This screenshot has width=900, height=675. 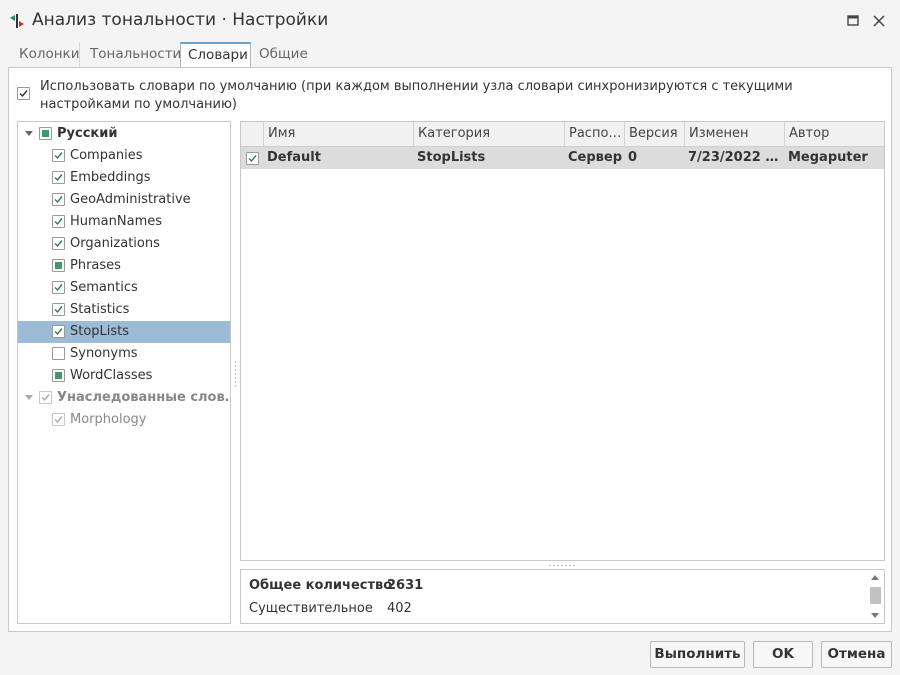 What do you see at coordinates (111, 375) in the screenshot?
I see `tree-item-label: WordClasses` at bounding box center [111, 375].